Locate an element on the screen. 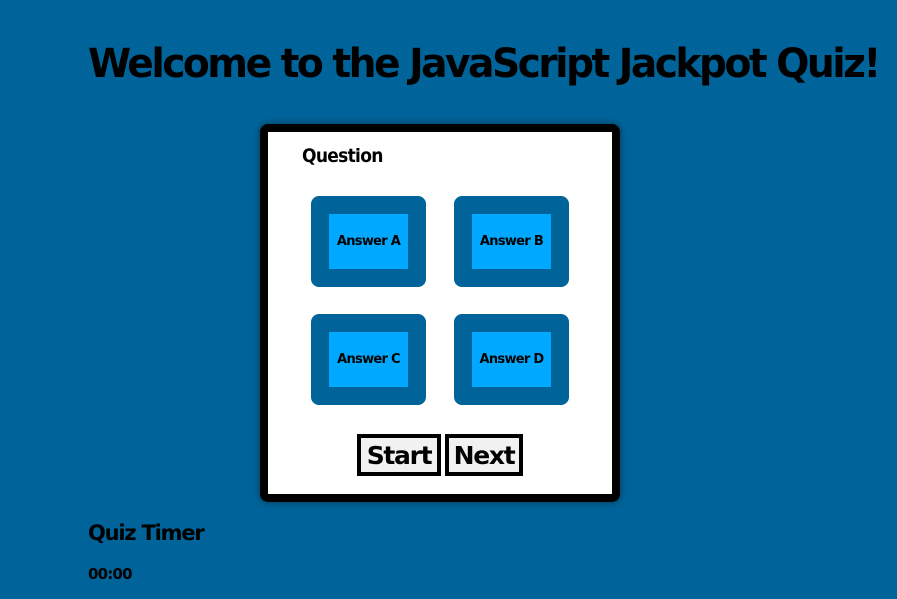 This screenshot has width=897, height=599. answer-c-tile: Answer C is located at coordinates (368, 359).